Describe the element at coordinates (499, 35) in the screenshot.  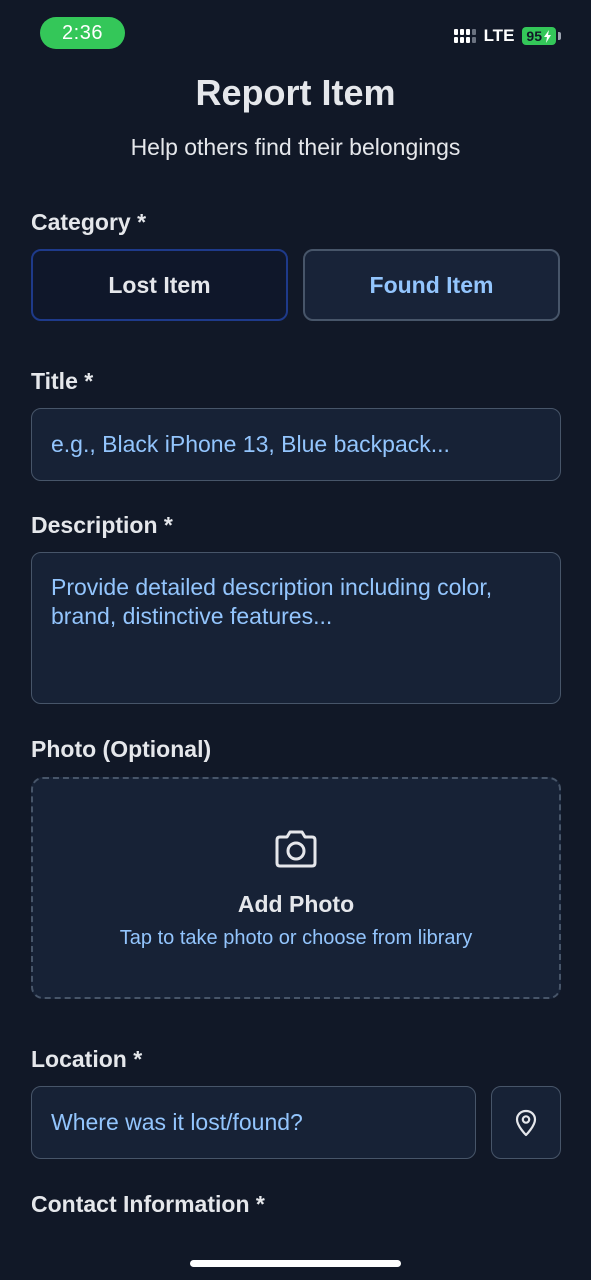
I see `network-label: LTE` at that location.